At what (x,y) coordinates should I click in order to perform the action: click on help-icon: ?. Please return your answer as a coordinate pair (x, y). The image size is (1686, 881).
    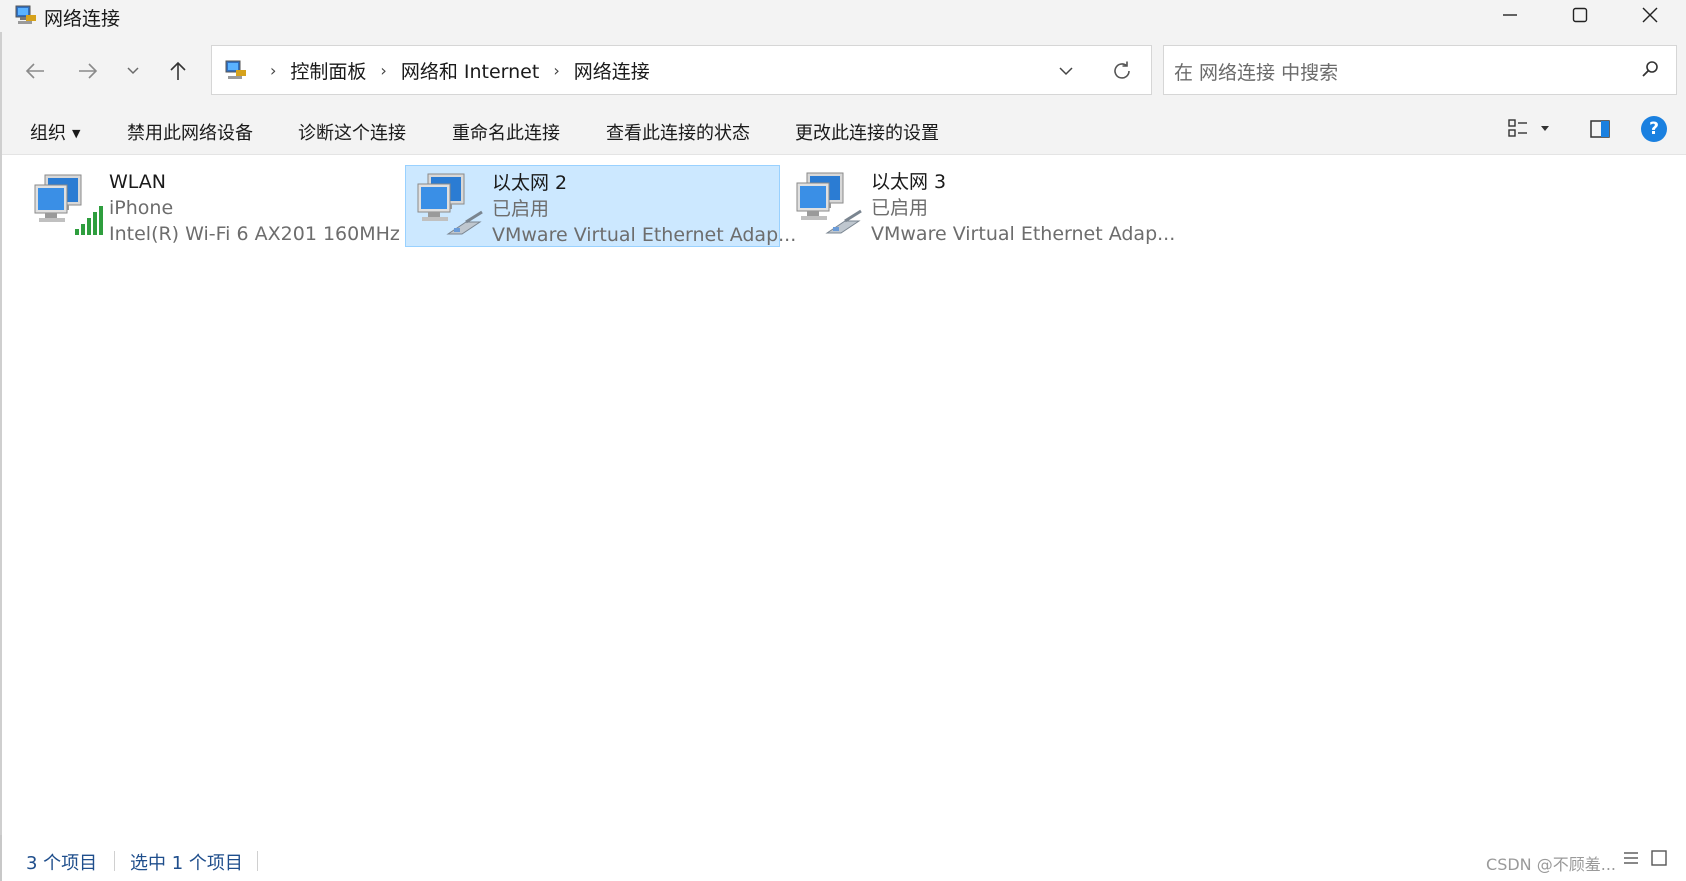
    Looking at the image, I should click on (1654, 129).